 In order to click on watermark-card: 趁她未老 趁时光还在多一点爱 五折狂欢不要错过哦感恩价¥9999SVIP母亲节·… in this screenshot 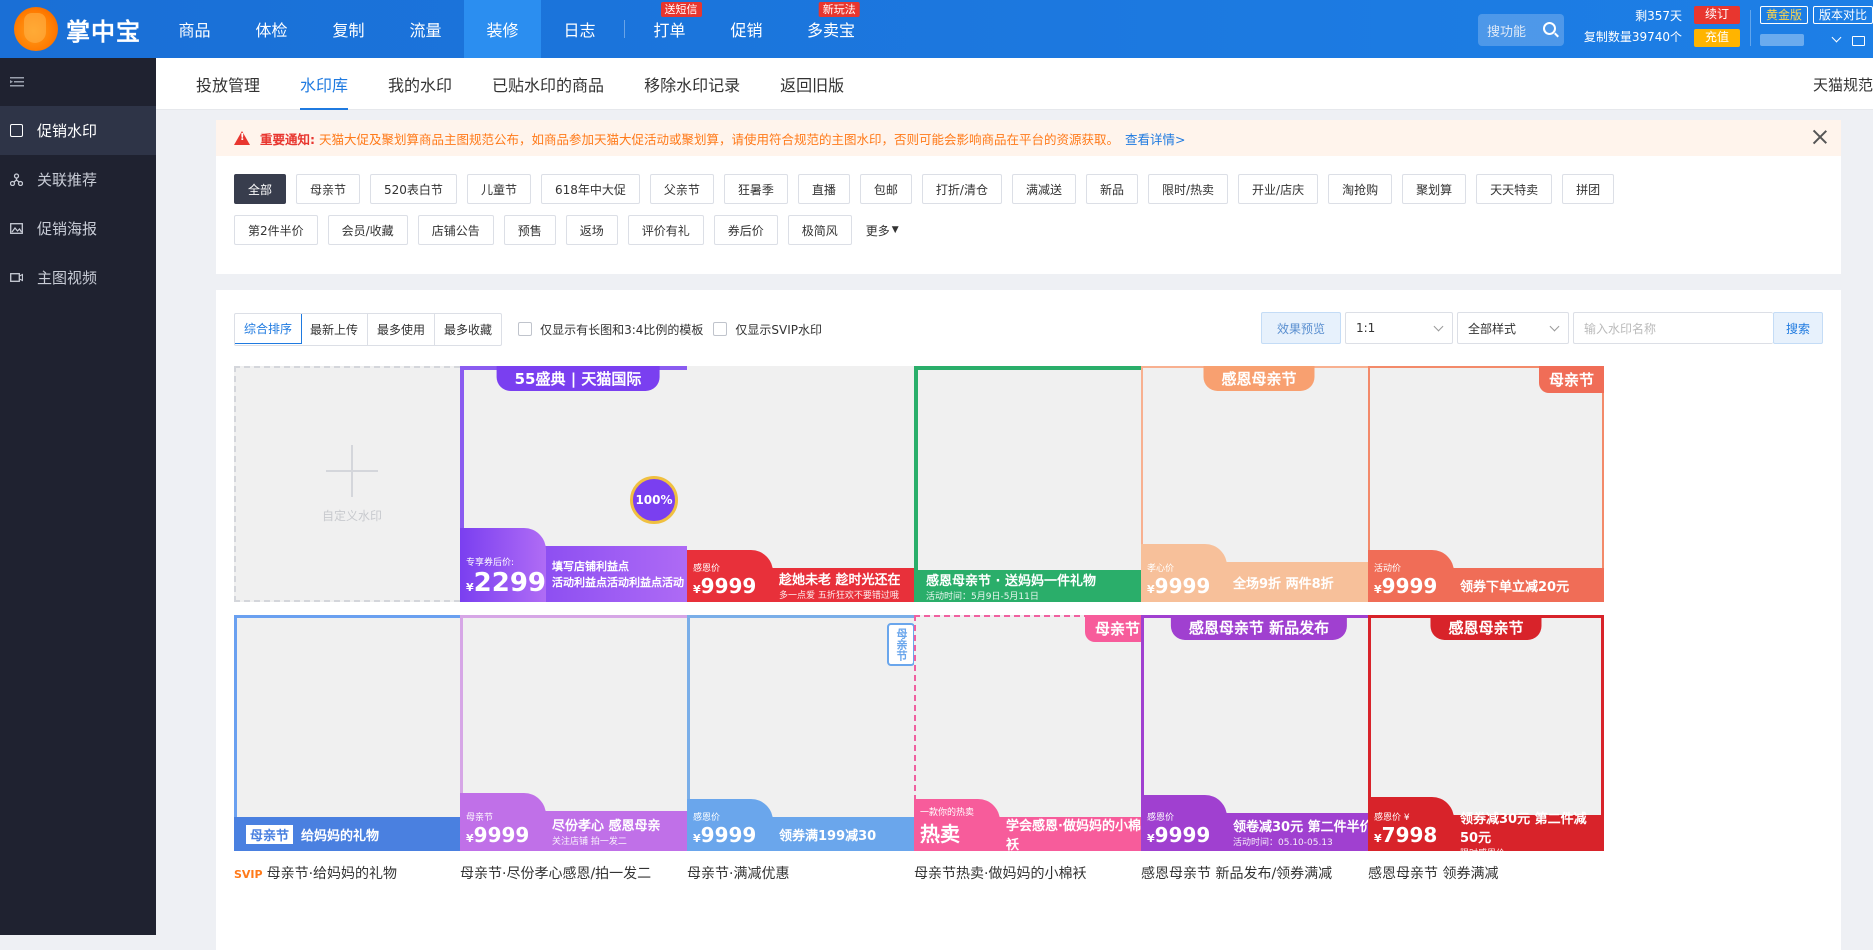, I will do `click(805, 500)`.